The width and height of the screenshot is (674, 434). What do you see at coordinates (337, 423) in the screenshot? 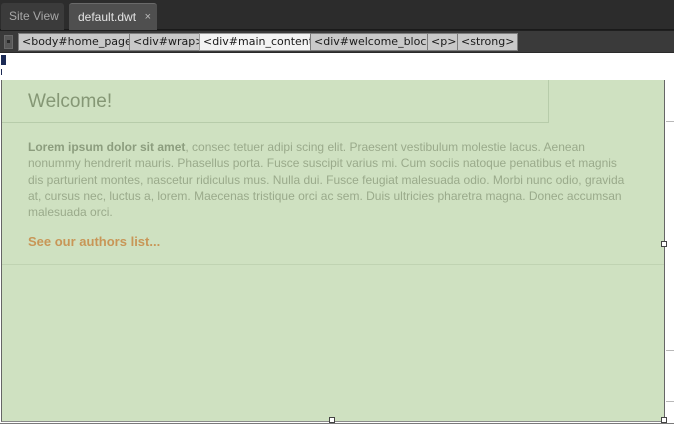
I see `canvas-bottom-border` at bounding box center [337, 423].